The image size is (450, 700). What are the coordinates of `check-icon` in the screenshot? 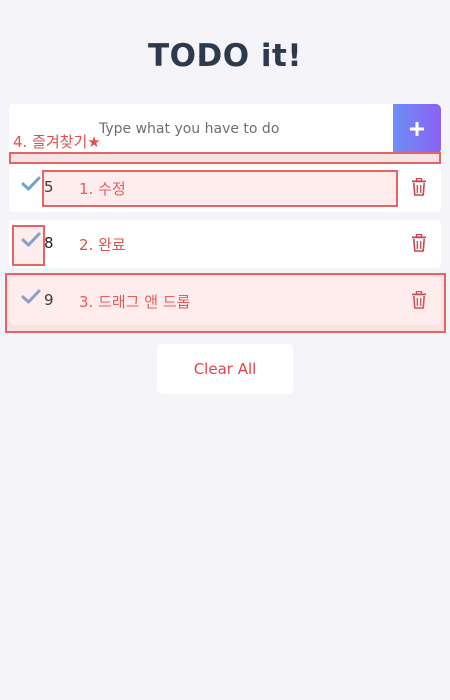 It's located at (31, 184).